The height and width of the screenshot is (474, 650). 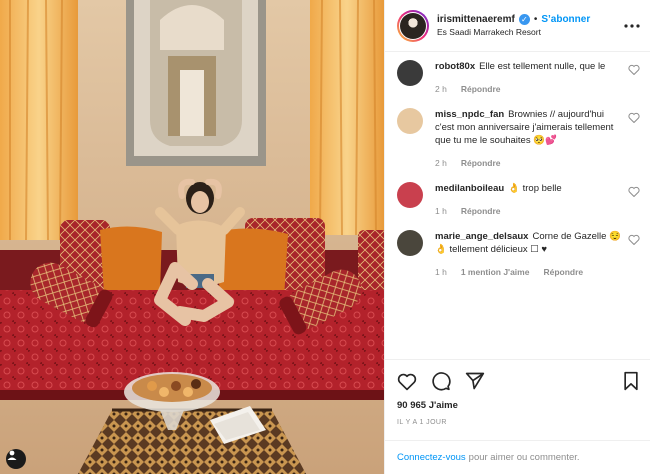 What do you see at coordinates (476, 19) in the screenshot?
I see `author-username: irismittenaeremf` at bounding box center [476, 19].